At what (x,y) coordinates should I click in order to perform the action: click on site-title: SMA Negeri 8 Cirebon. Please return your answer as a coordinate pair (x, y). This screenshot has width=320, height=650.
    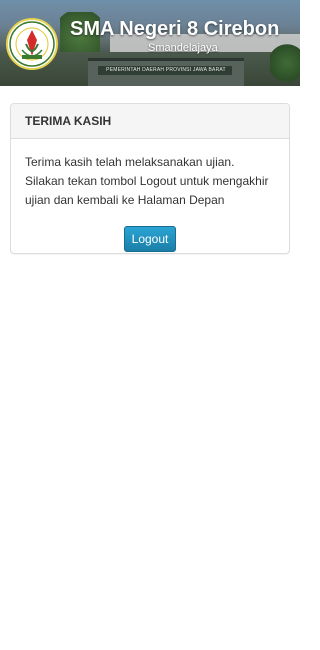
    Looking at the image, I should click on (175, 29).